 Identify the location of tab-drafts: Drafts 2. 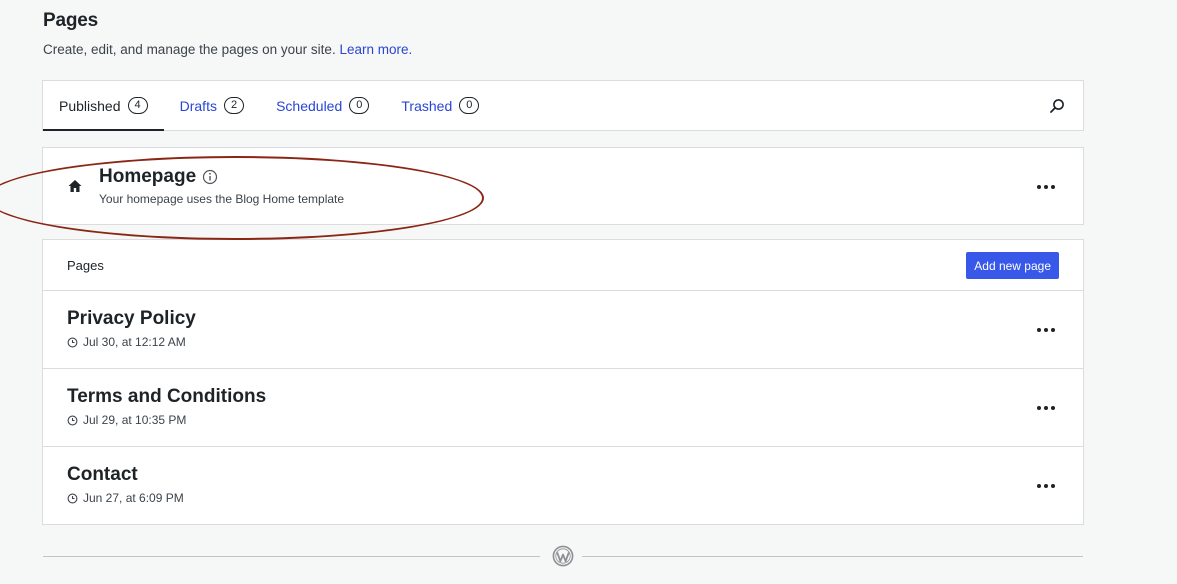
(212, 105).